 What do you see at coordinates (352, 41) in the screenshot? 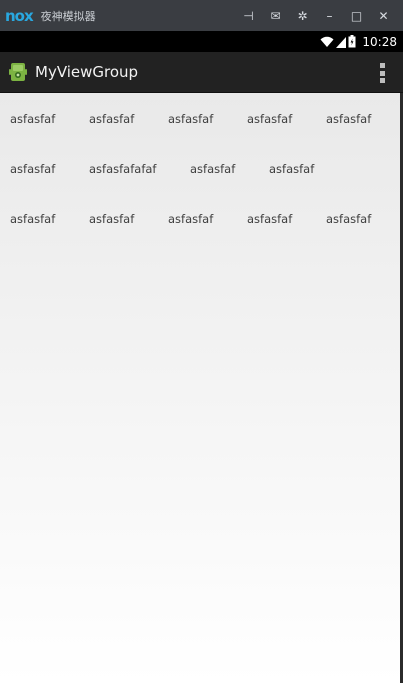
I see `battery-icon` at bounding box center [352, 41].